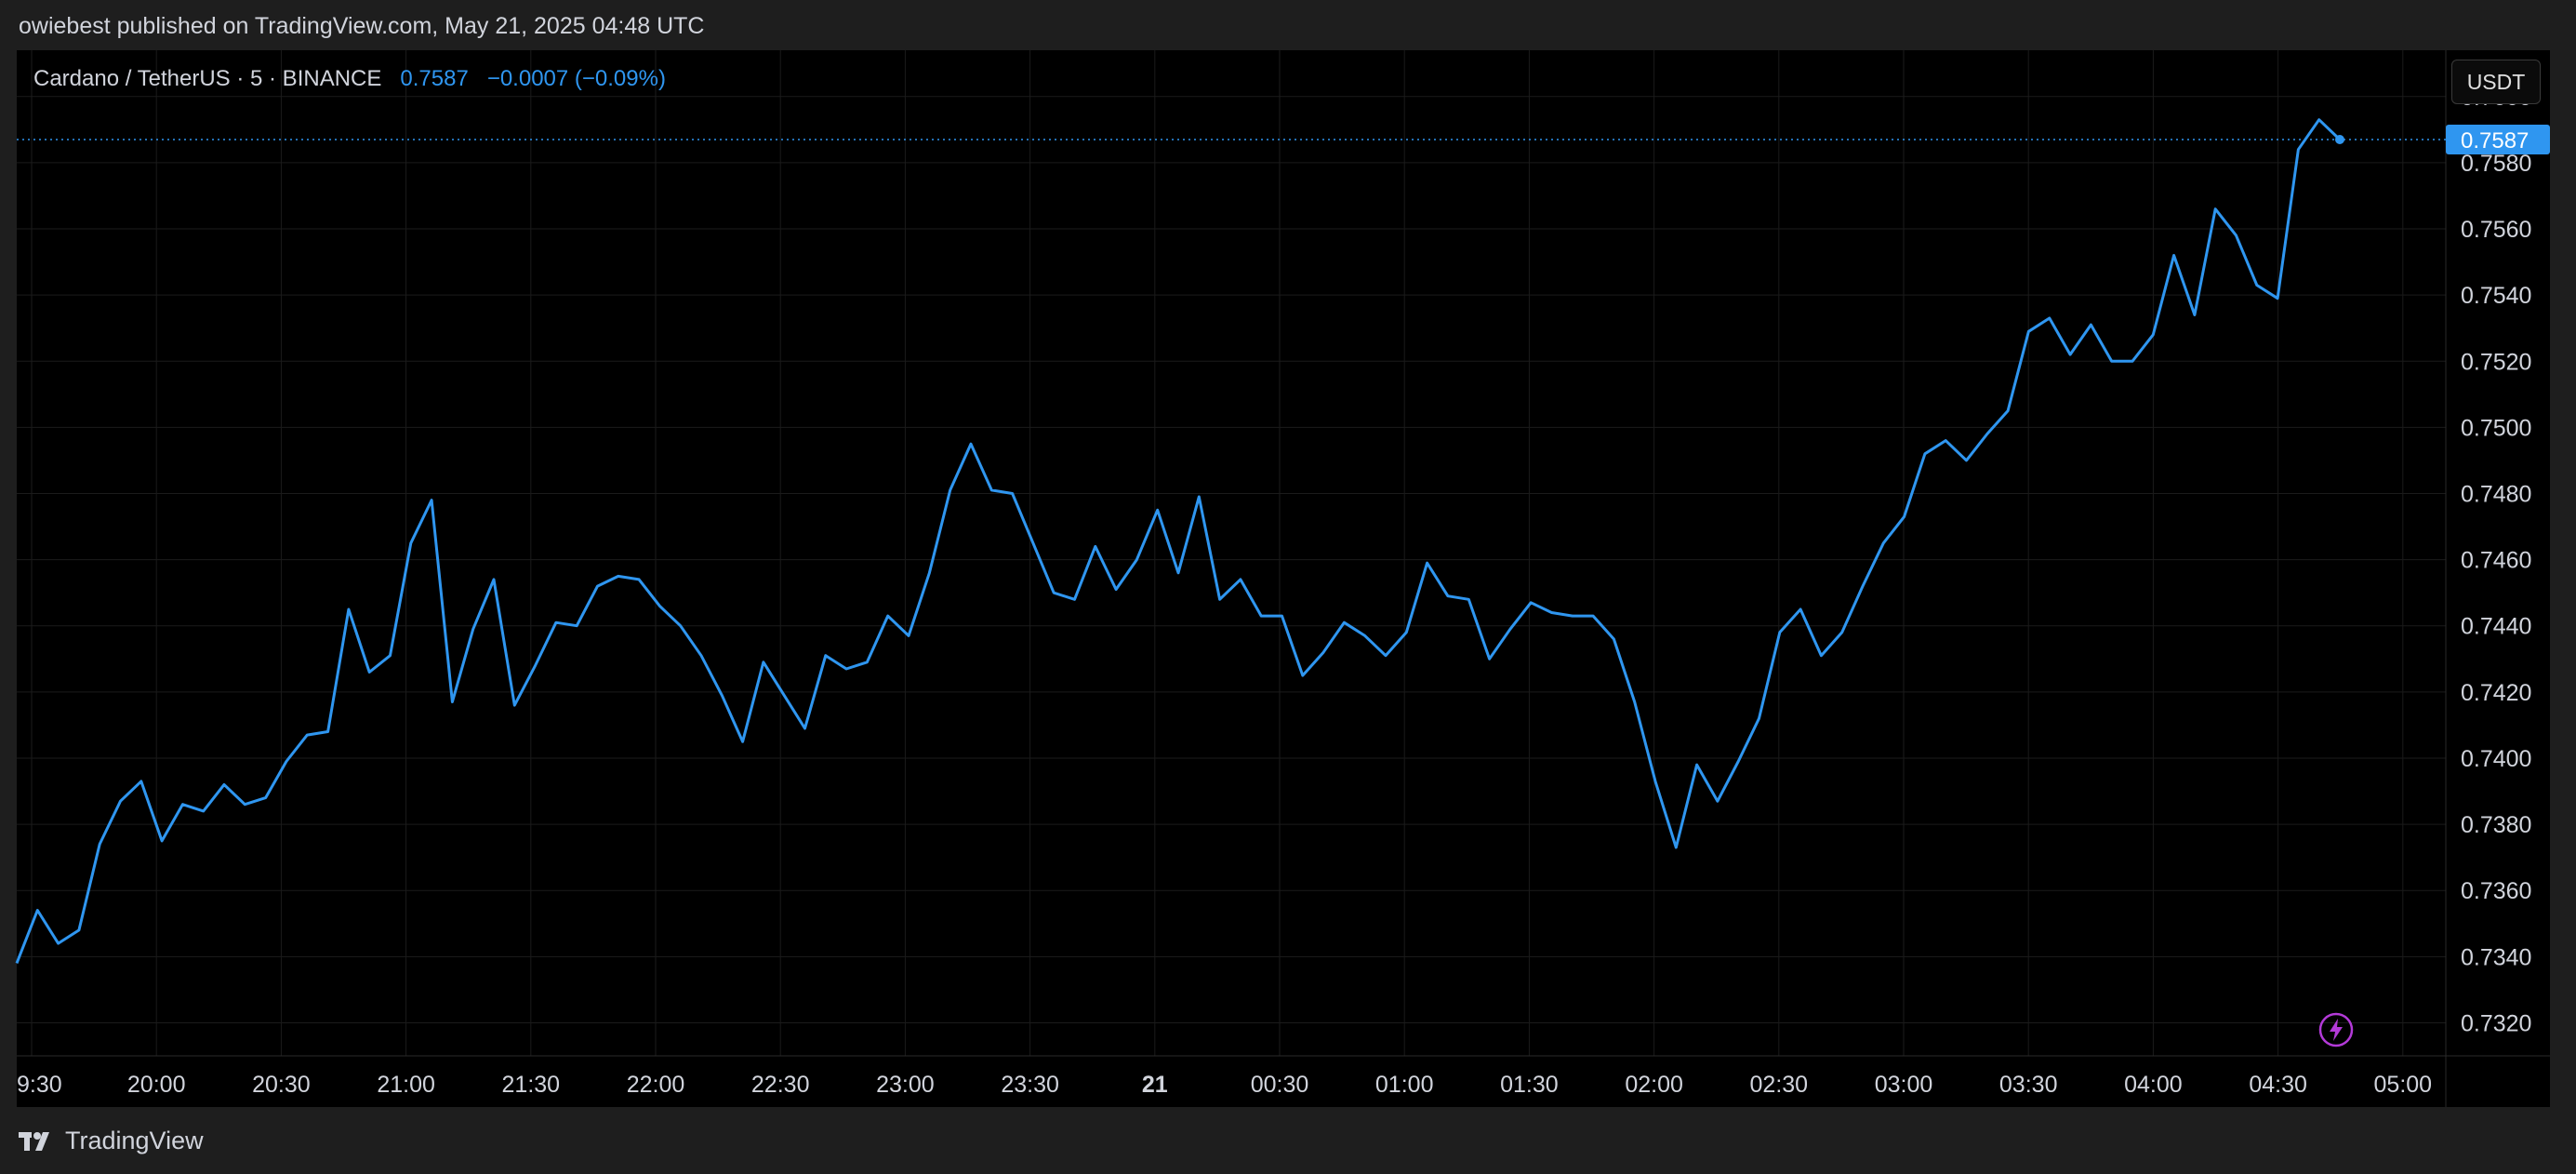  I want to click on last-price-label: 0.7587, so click(2498, 140).